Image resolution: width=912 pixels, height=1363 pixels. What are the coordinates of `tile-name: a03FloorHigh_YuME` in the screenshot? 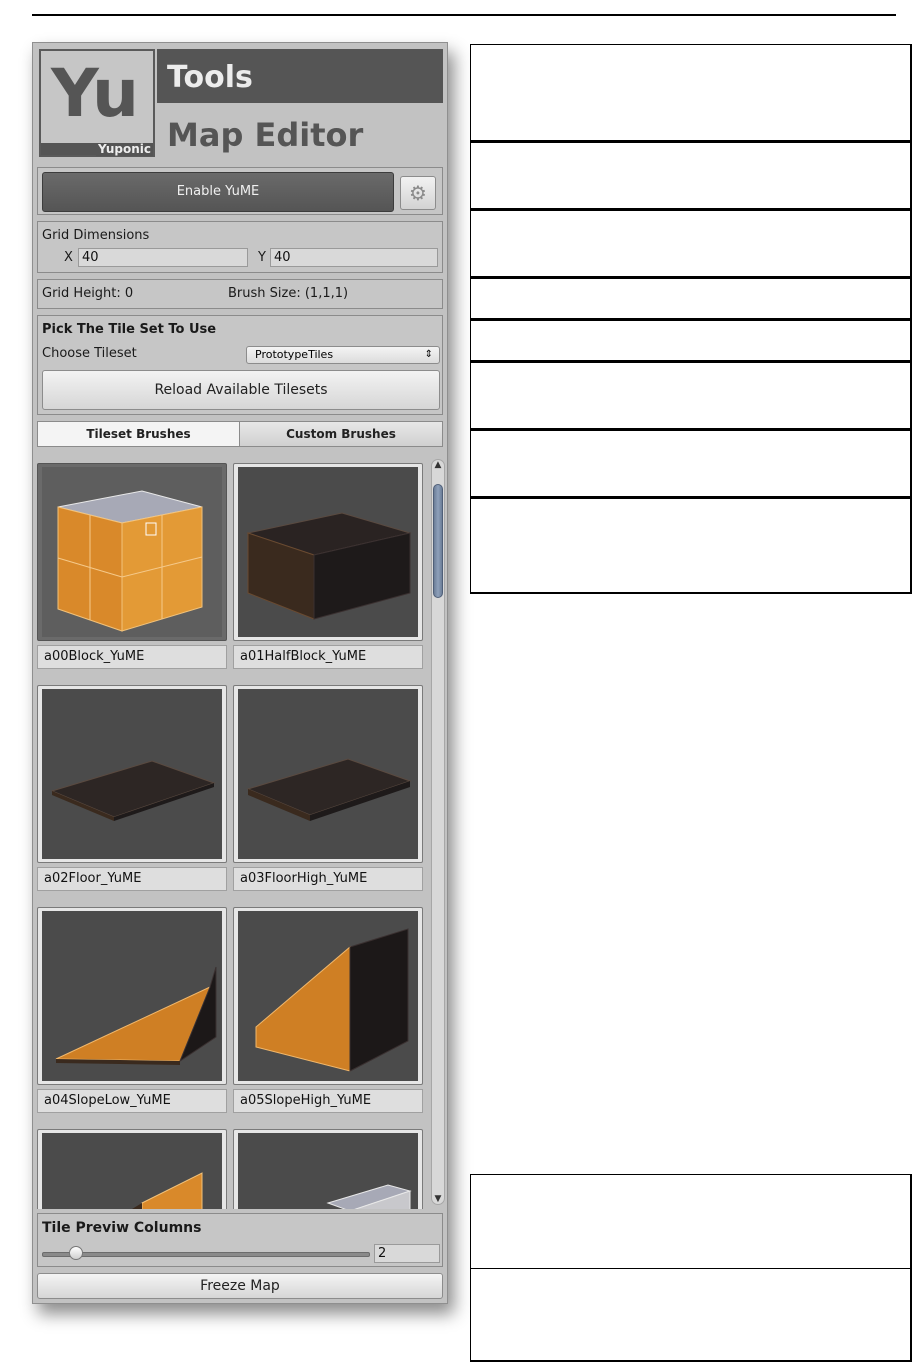 It's located at (328, 879).